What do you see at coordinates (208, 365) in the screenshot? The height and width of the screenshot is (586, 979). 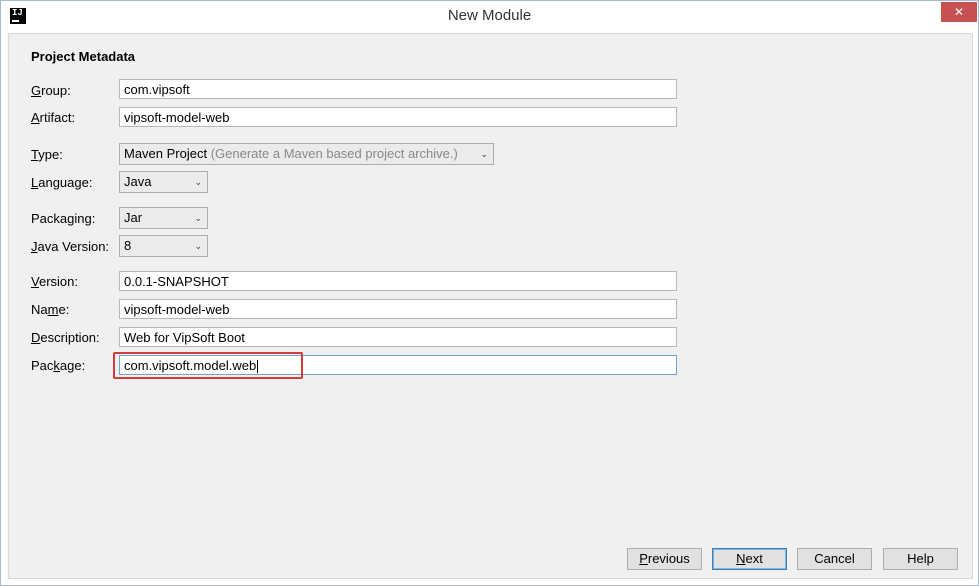 I see `highlight-box` at bounding box center [208, 365].